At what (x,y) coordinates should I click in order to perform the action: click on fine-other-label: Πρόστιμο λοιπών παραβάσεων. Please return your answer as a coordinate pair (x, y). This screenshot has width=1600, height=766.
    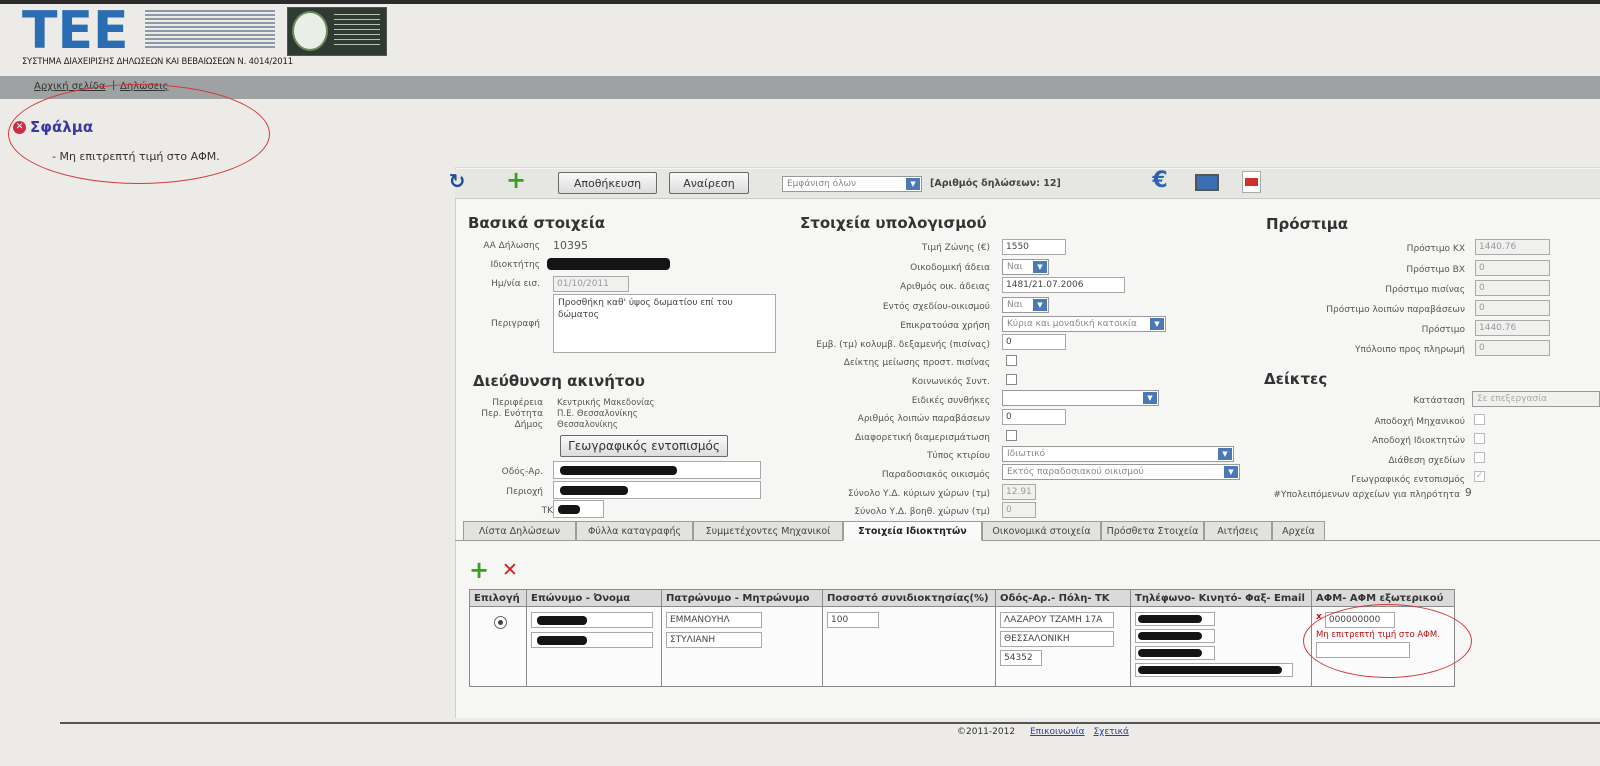
    Looking at the image, I should click on (1395, 310).